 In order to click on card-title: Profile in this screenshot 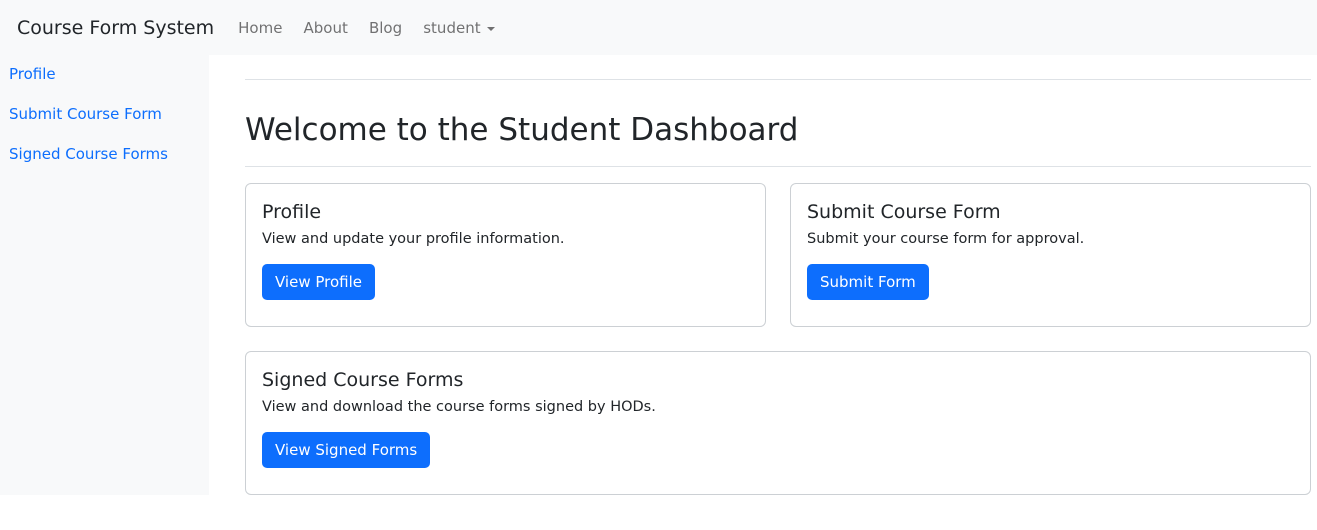, I will do `click(292, 212)`.